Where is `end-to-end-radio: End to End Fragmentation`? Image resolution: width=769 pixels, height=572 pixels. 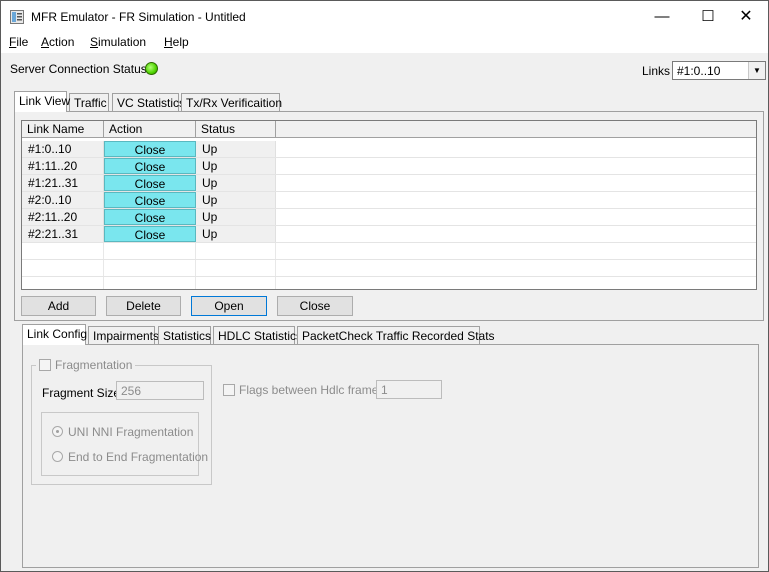
end-to-end-radio: End to End Fragmentation is located at coordinates (130, 457).